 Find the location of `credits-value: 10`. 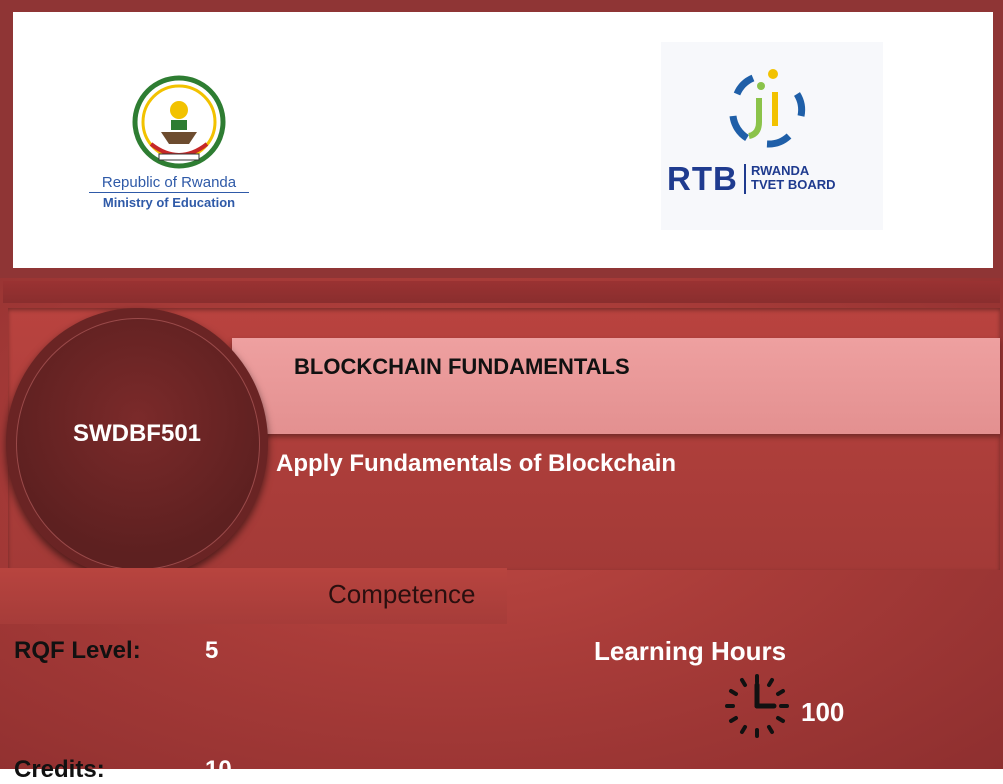

credits-value: 10 is located at coordinates (218, 769).